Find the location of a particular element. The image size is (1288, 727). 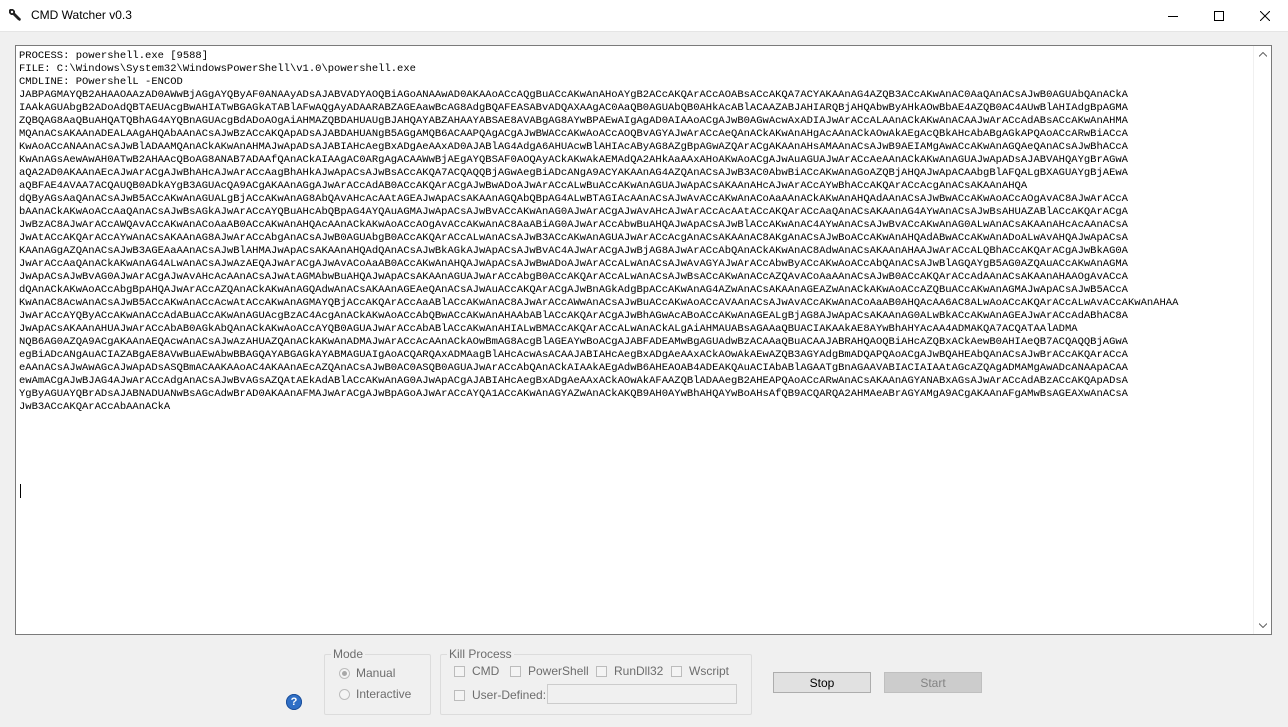

close-button is located at coordinates (1265, 15).